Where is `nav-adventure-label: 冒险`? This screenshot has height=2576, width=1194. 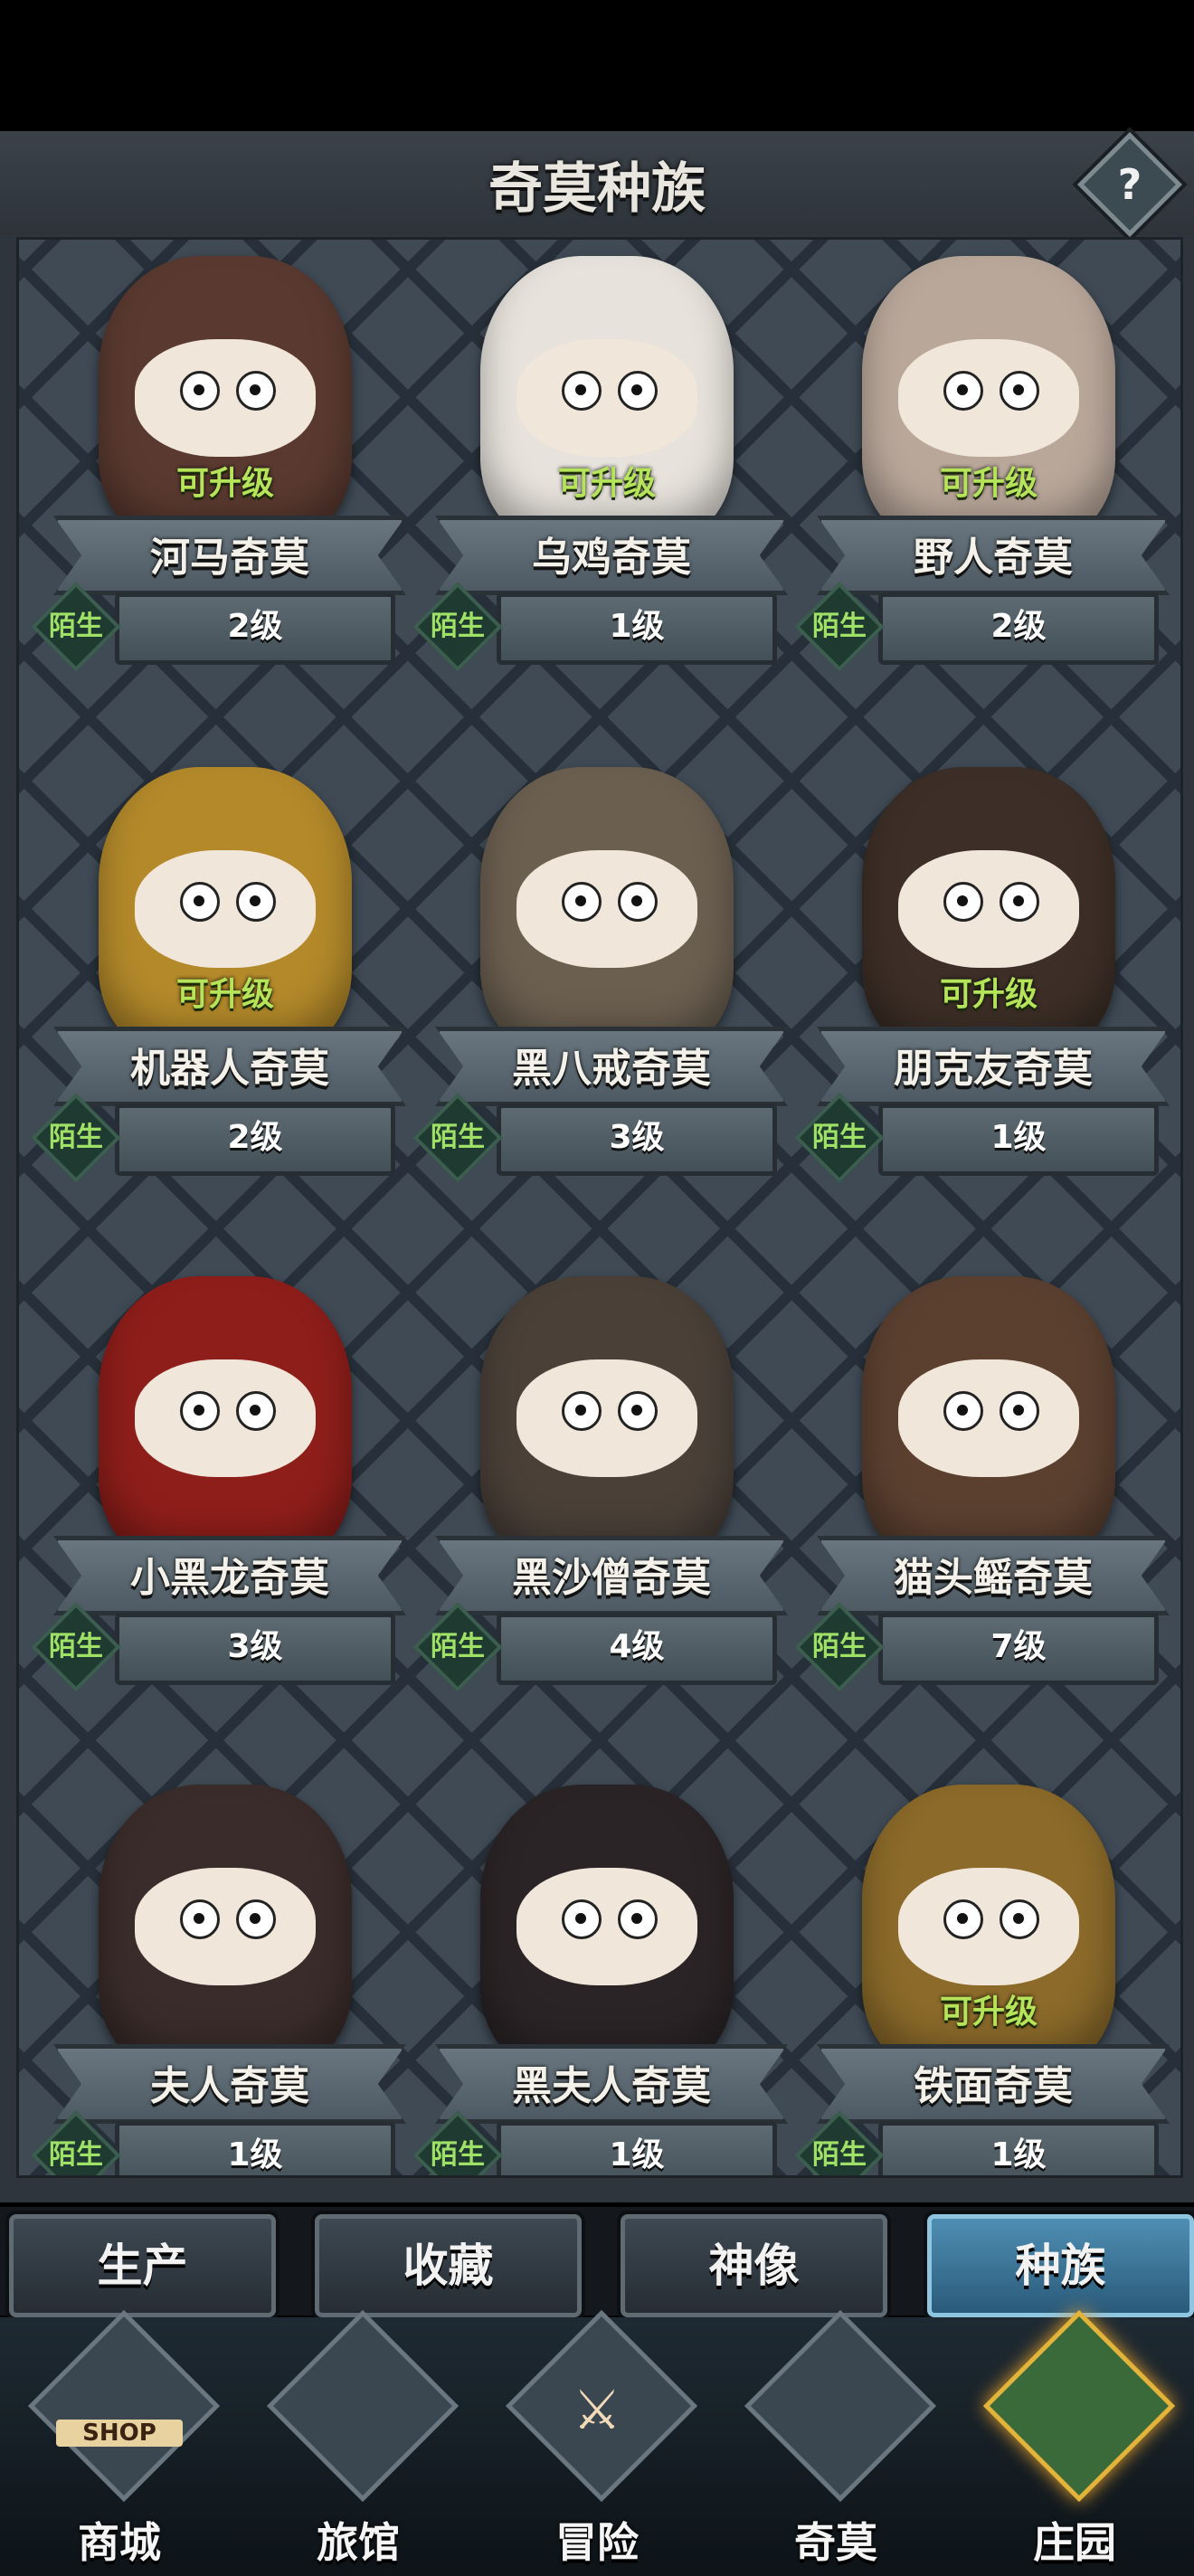 nav-adventure-label: 冒险 is located at coordinates (597, 2542).